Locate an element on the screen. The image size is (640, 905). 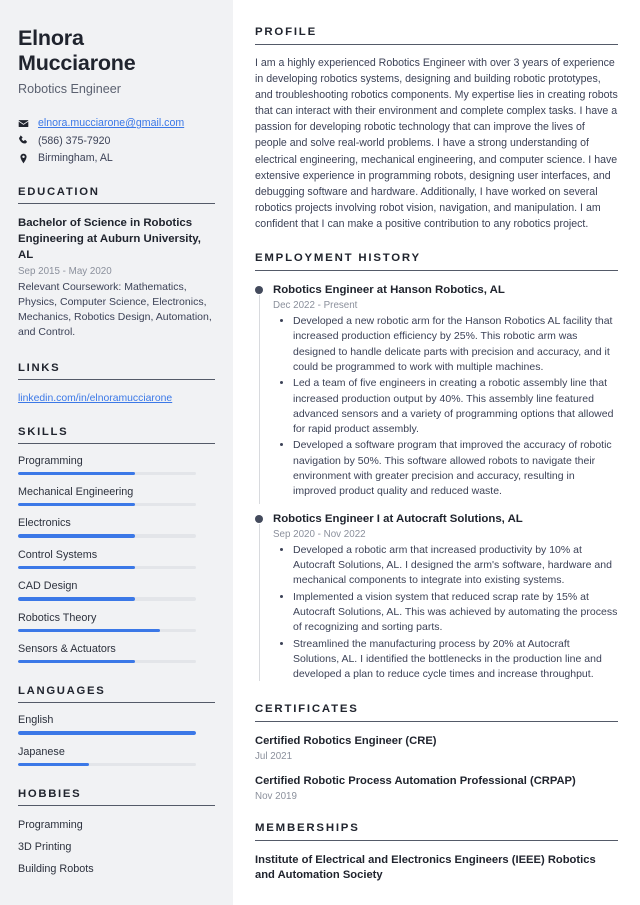
languages-list: English Japanese is located at coordinates (116, 740).